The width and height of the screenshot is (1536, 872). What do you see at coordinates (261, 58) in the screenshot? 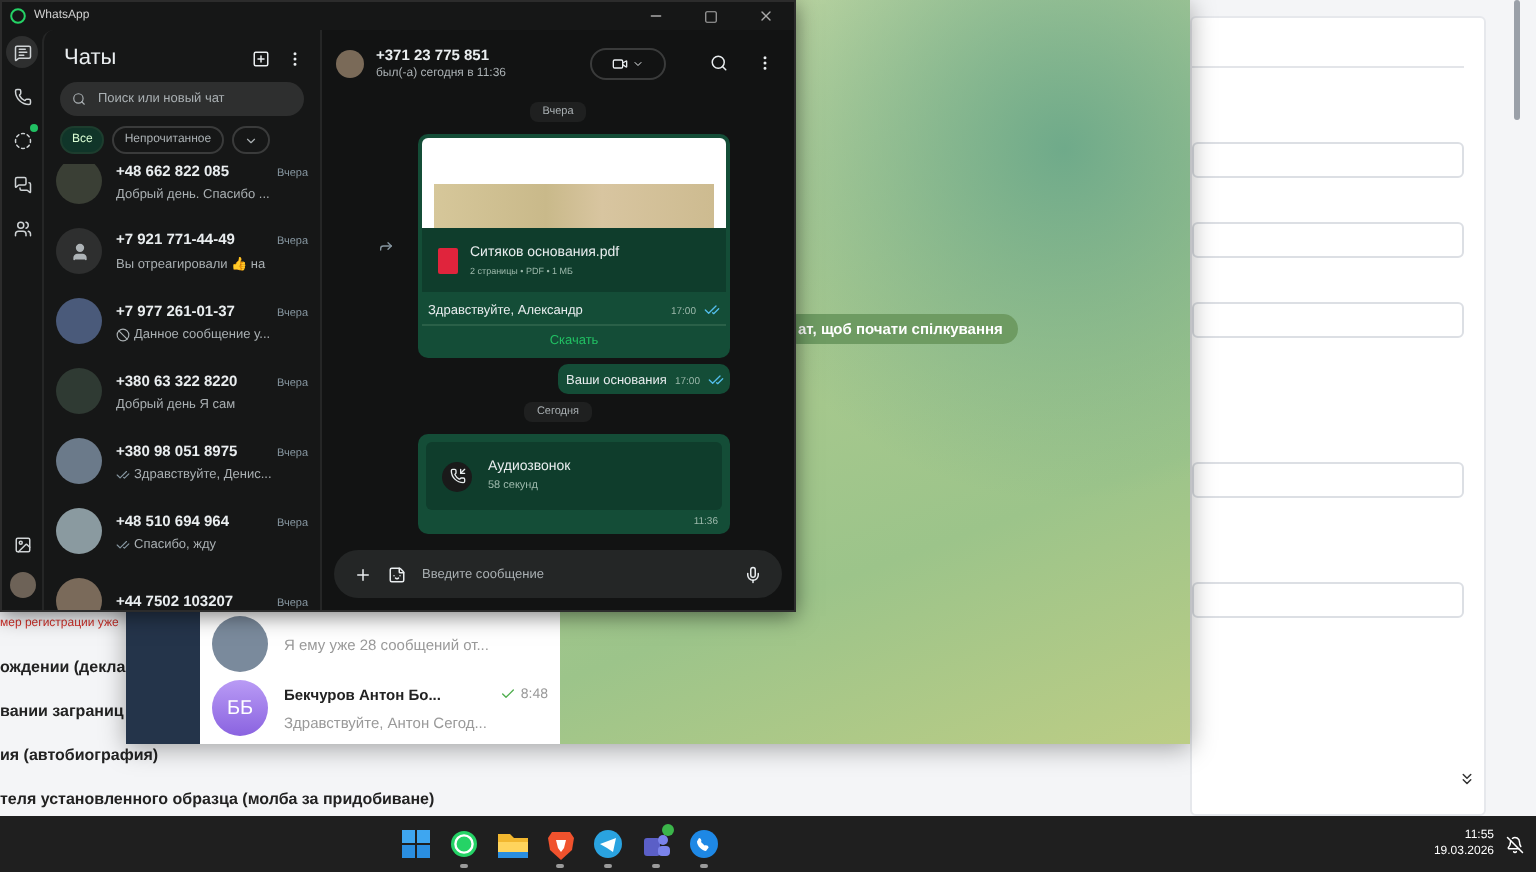
I see `new-chat-icon` at bounding box center [261, 58].